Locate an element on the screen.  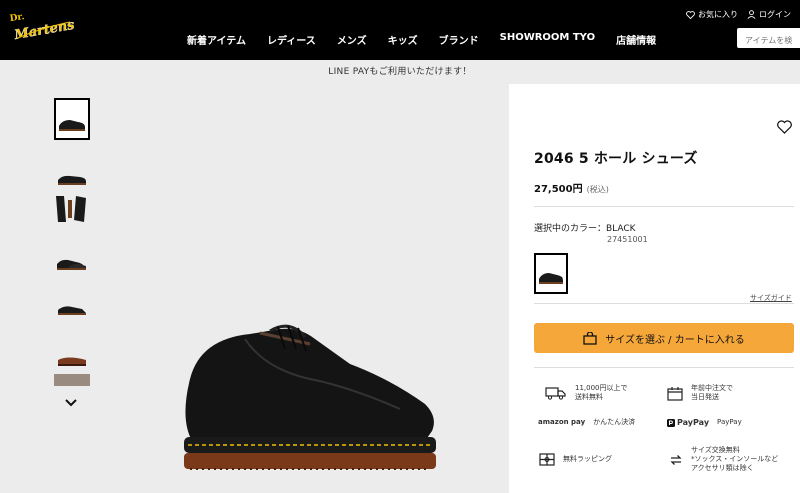
feature-gift-wrap: 無料ラッピング is located at coordinates (575, 459).